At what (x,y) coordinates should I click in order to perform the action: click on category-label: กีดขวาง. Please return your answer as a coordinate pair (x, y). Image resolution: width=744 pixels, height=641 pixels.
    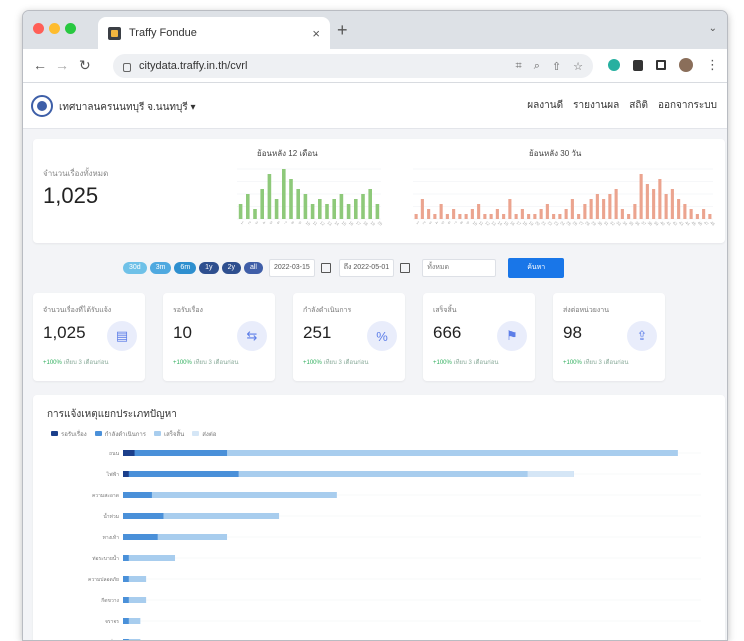
    Looking at the image, I should click on (110, 600).